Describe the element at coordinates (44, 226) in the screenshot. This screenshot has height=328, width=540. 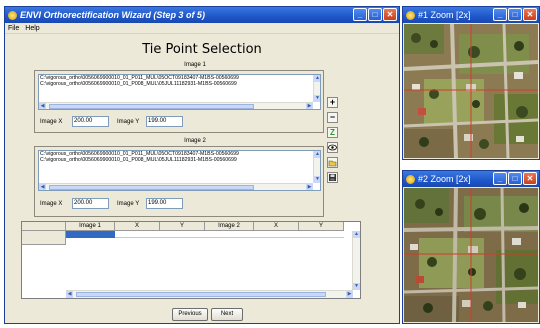
I see `table-corner` at that location.